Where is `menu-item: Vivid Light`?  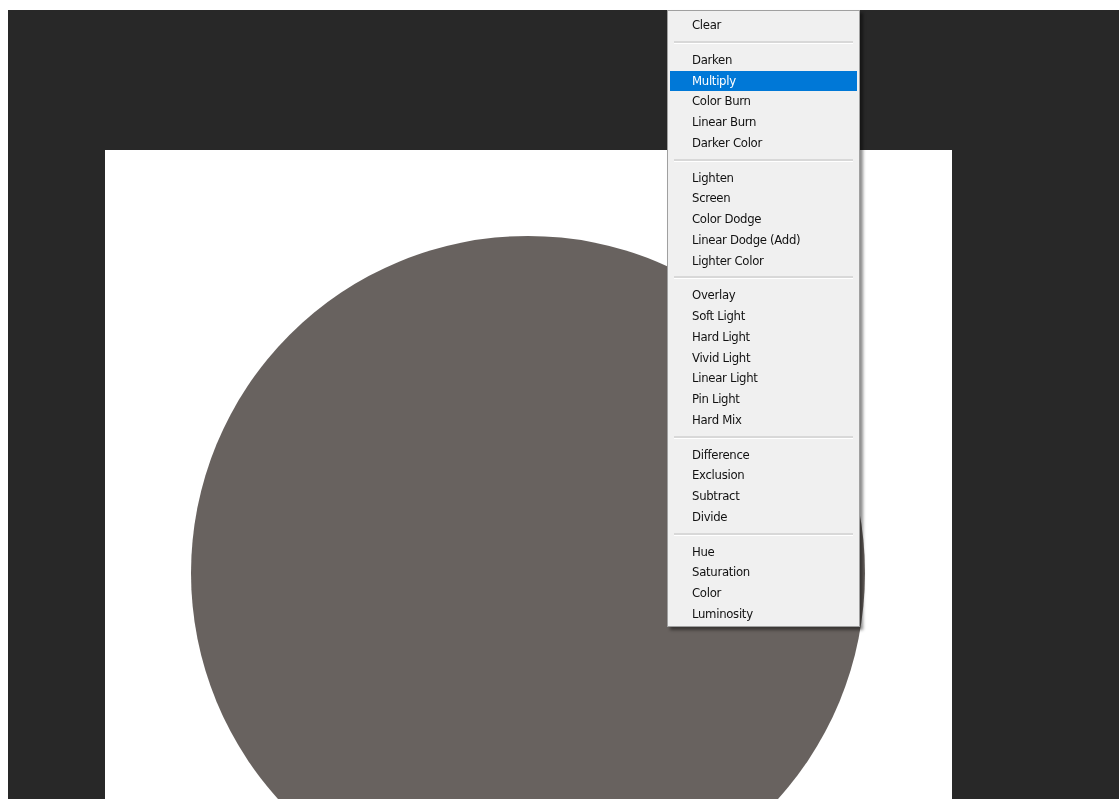 menu-item: Vivid Light is located at coordinates (763, 358).